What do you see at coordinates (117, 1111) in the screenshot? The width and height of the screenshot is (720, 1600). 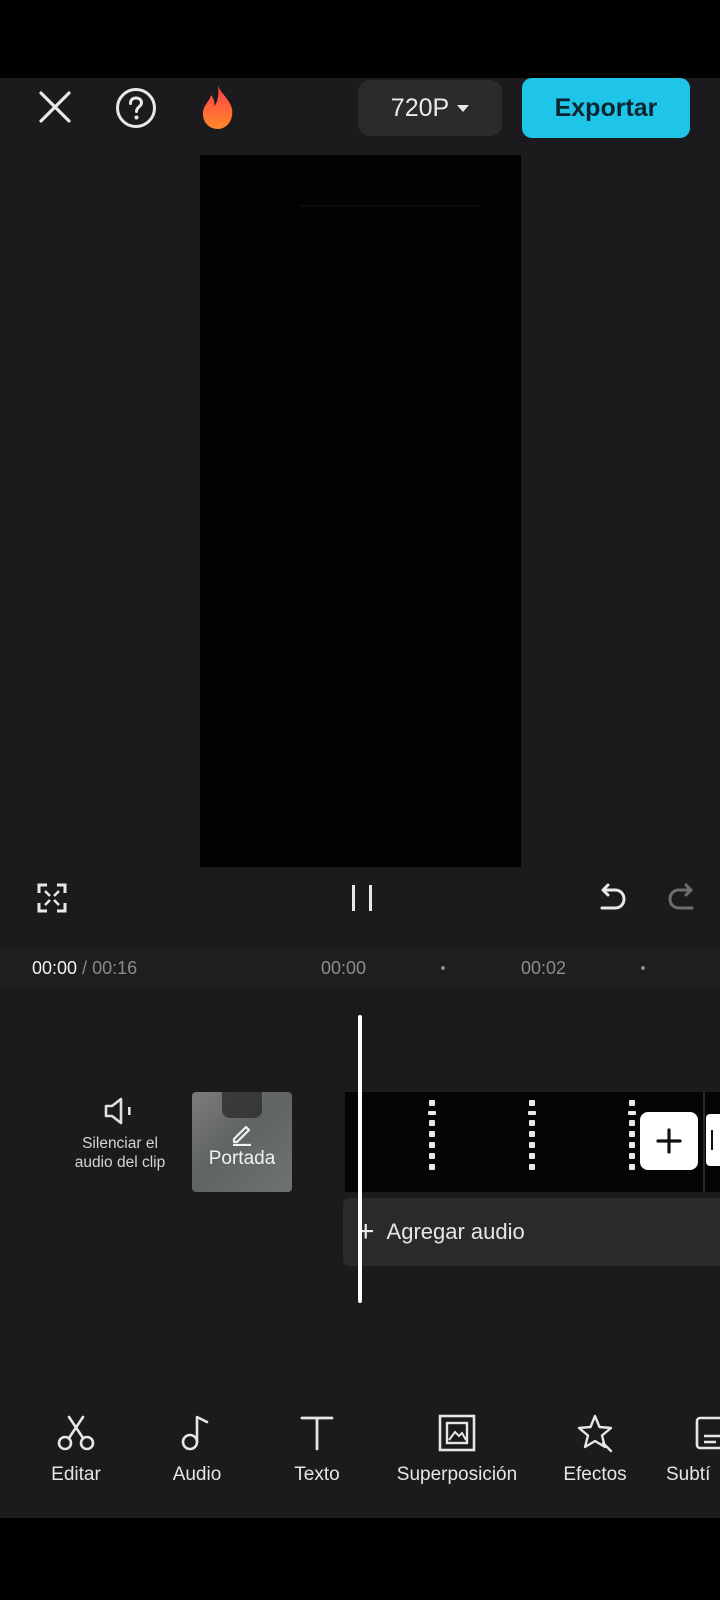 I see `speaker-icon` at bounding box center [117, 1111].